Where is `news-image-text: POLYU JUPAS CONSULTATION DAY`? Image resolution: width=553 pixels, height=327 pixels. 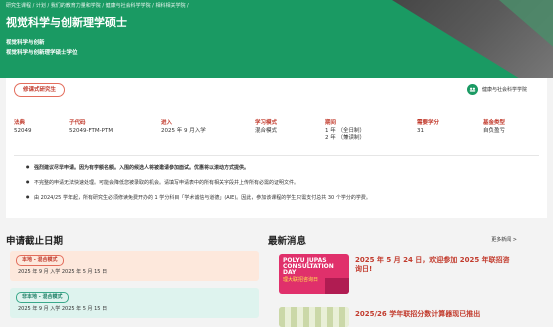 news-image-text: POLYU JUPAS CONSULTATION DAY is located at coordinates (308, 266).